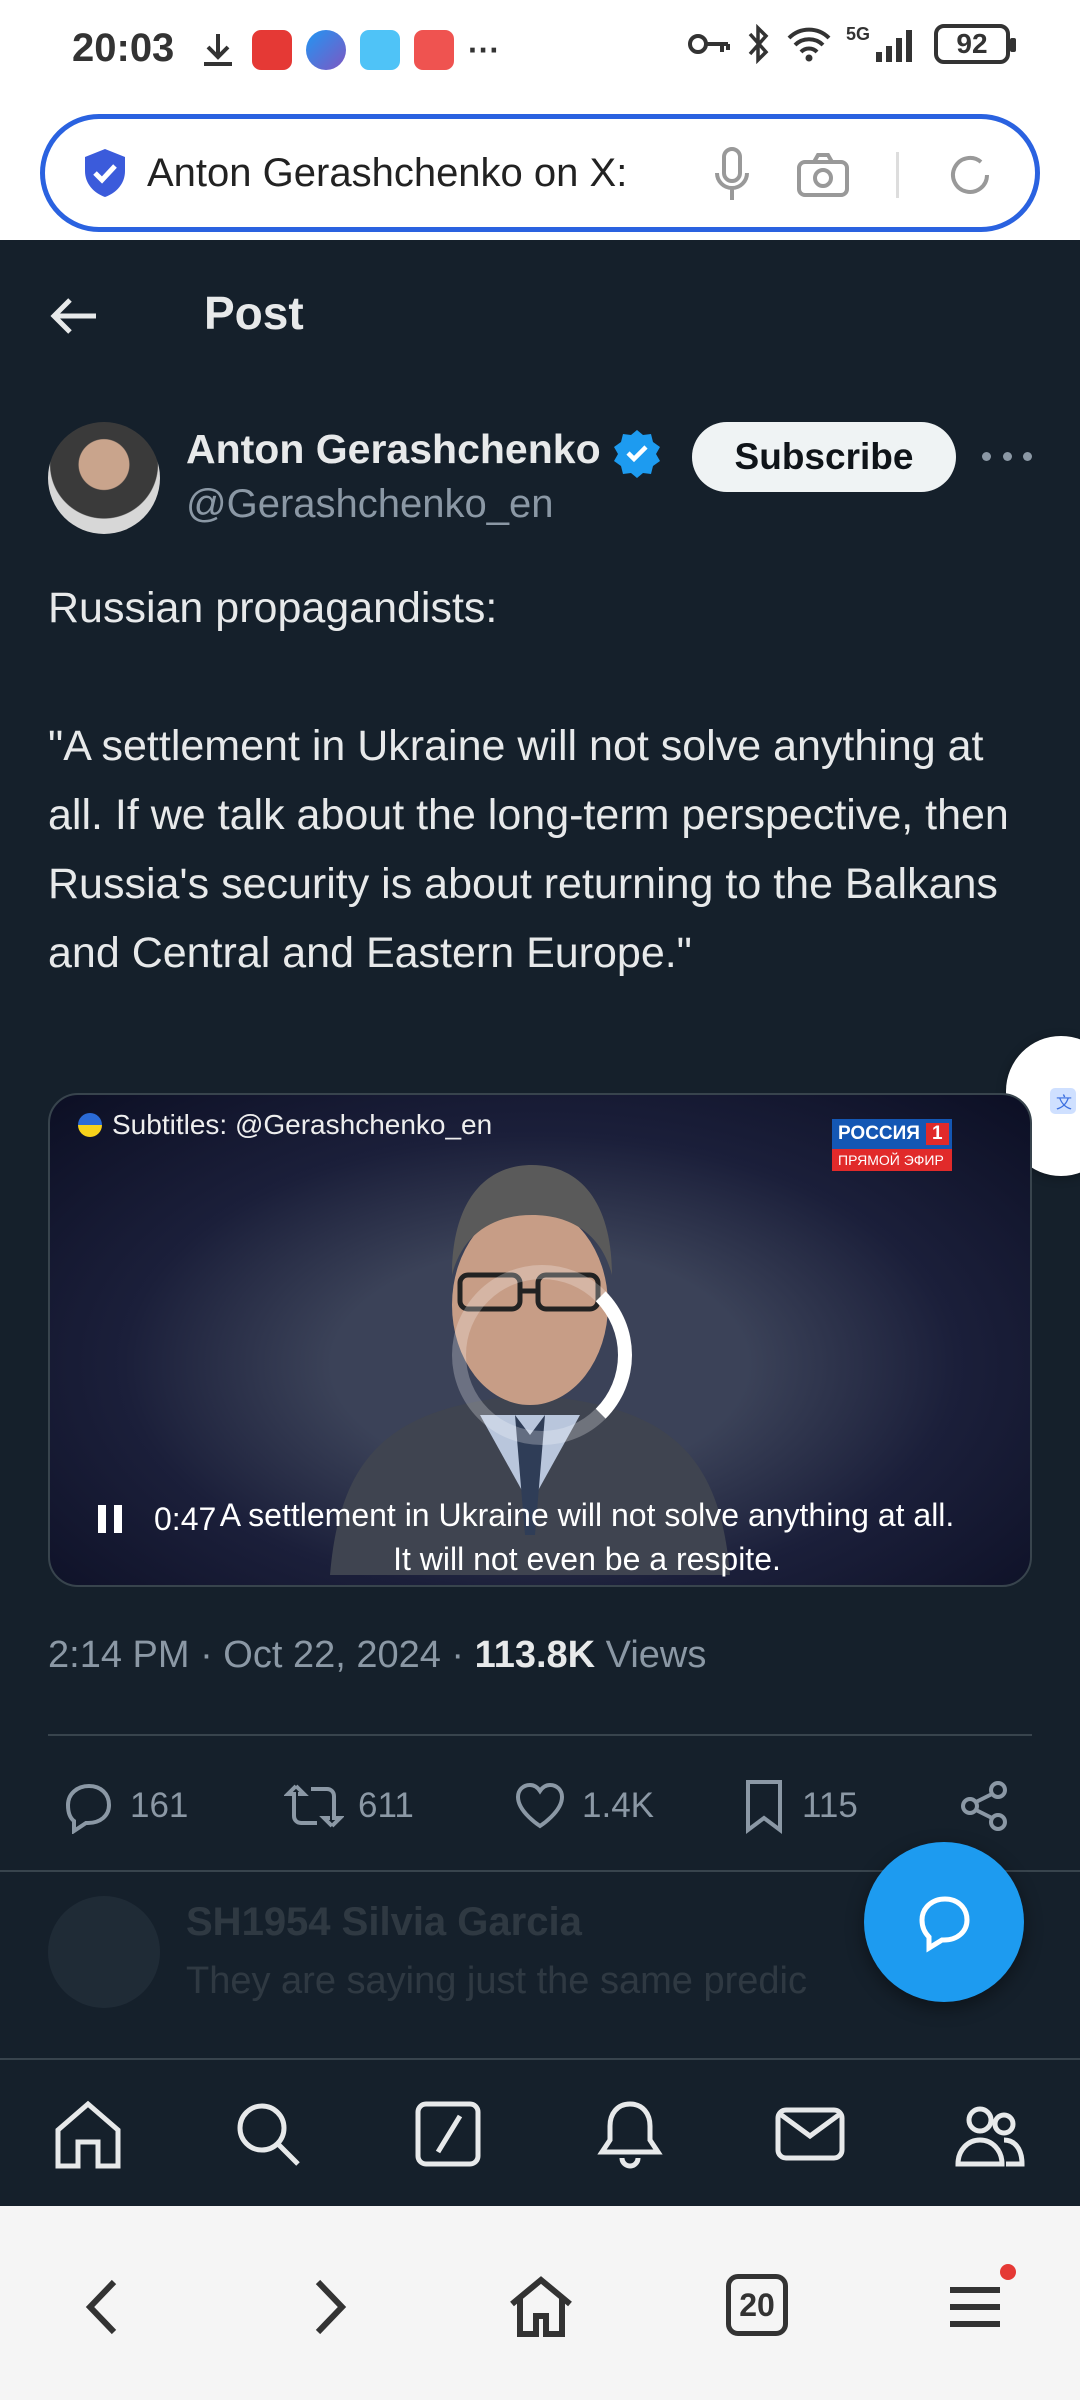 This screenshot has height=2400, width=1080. I want to click on menu-notification-dot, so click(1008, 2272).